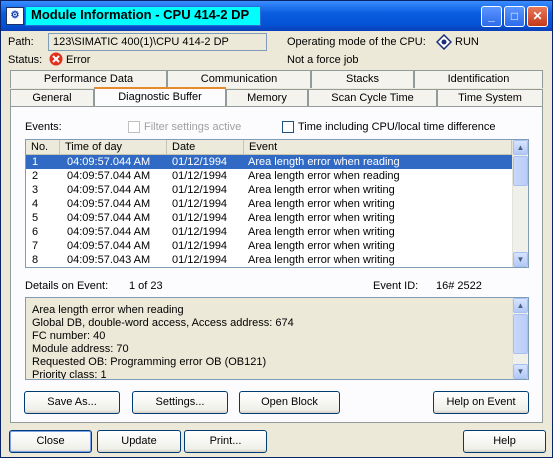 This screenshot has height=465, width=553. What do you see at coordinates (356, 42) in the screenshot?
I see `mode-label: Operating mode of the CPU:` at bounding box center [356, 42].